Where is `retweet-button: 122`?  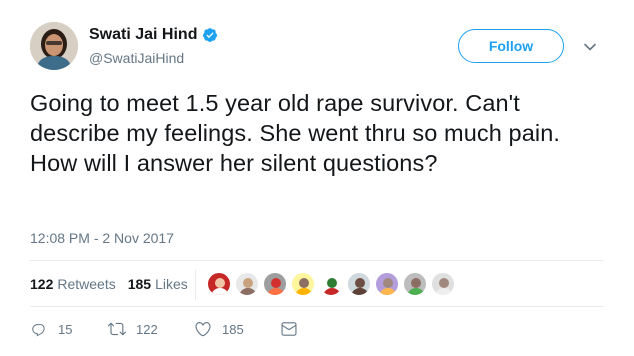
retweet-button: 122 is located at coordinates (151, 329).